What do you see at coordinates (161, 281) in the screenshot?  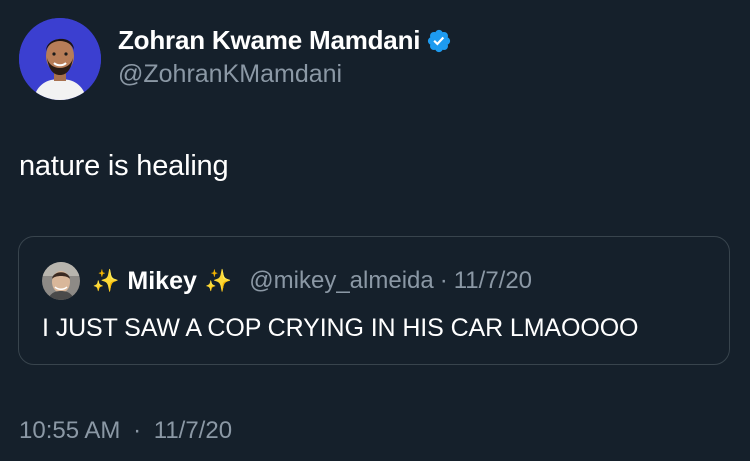 I see `quoted-author-name: Mikey` at bounding box center [161, 281].